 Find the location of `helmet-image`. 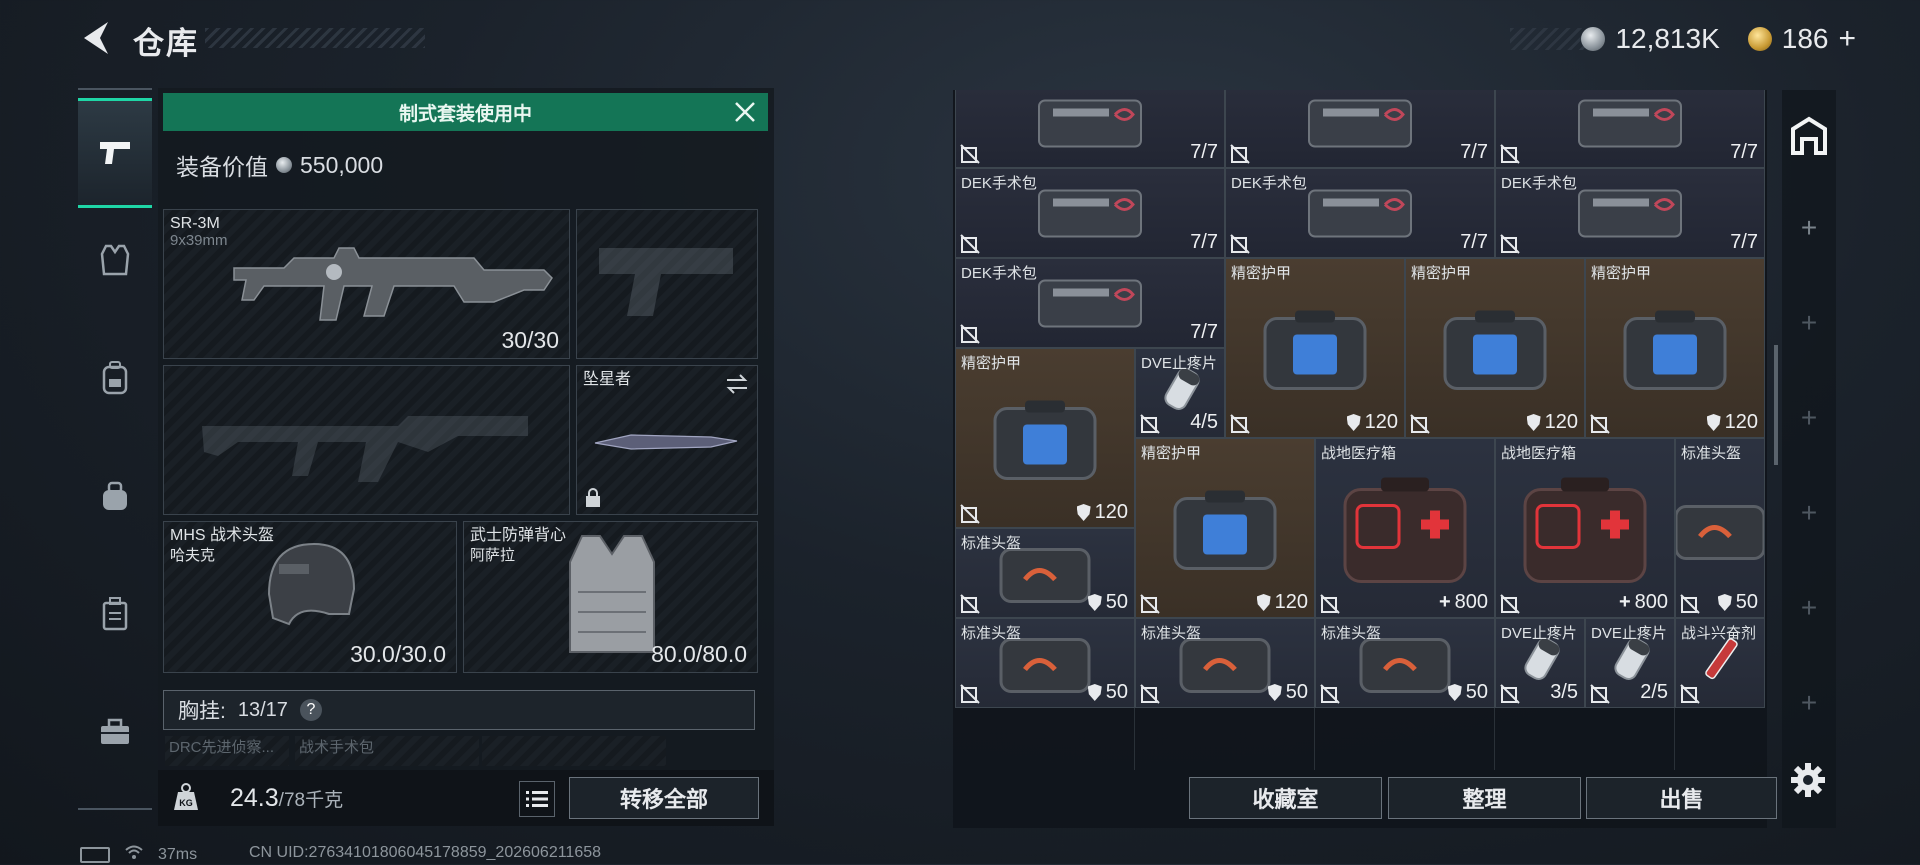

helmet-image is located at coordinates (1720, 531).